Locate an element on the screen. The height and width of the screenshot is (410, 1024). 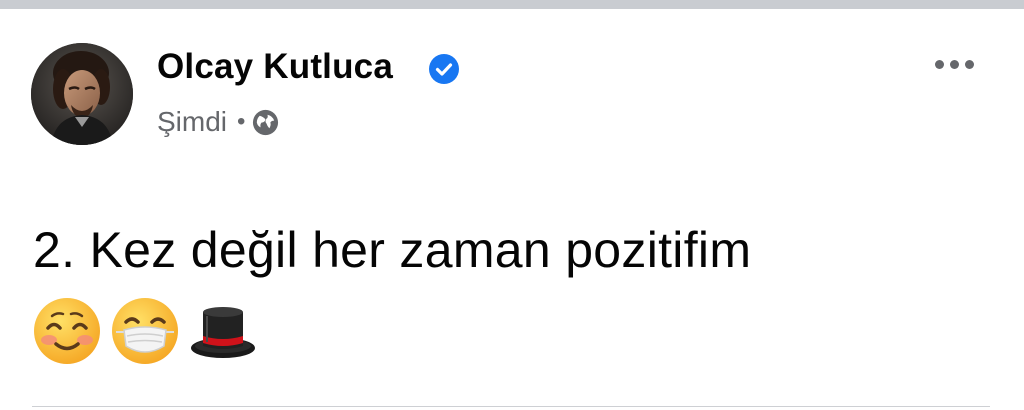
post-meta: Şimdi • is located at coordinates (218, 122).